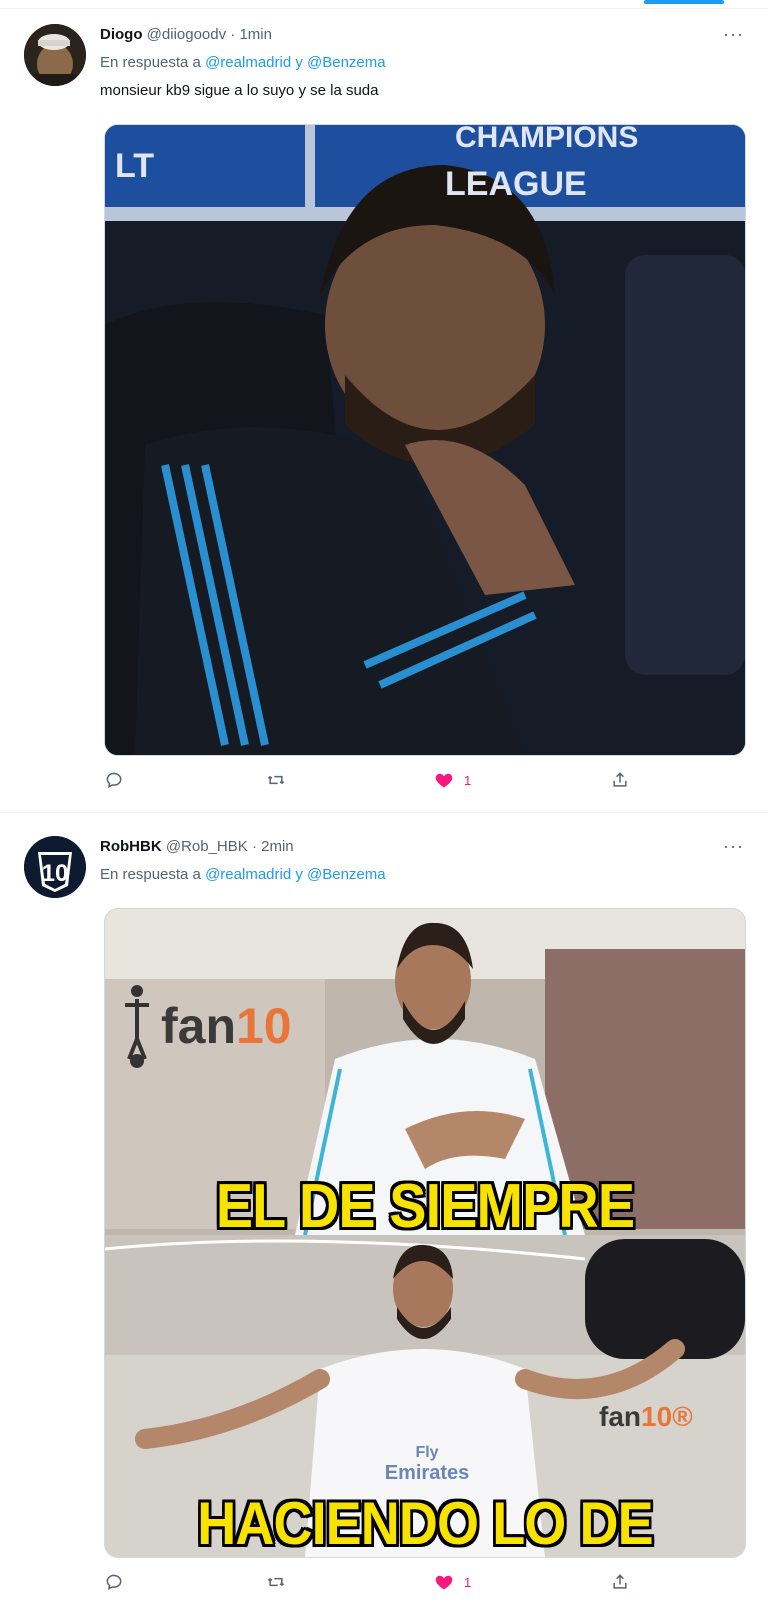 The height and width of the screenshot is (1602, 768). I want to click on avatar-photo, so click(55, 55).